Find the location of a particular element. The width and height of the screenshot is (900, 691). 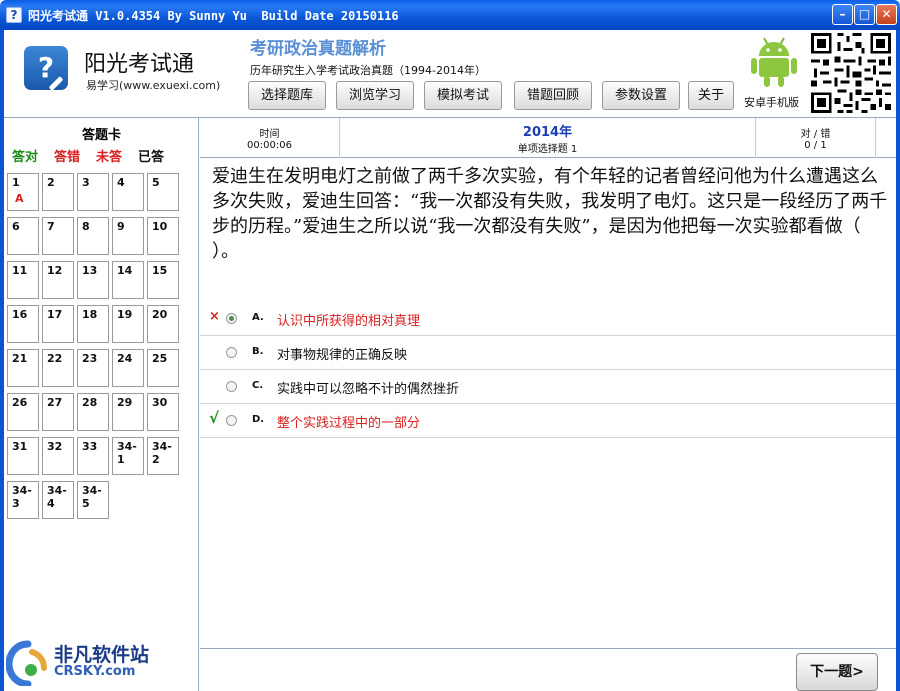

cell-number: 17 is located at coordinates (55, 314).